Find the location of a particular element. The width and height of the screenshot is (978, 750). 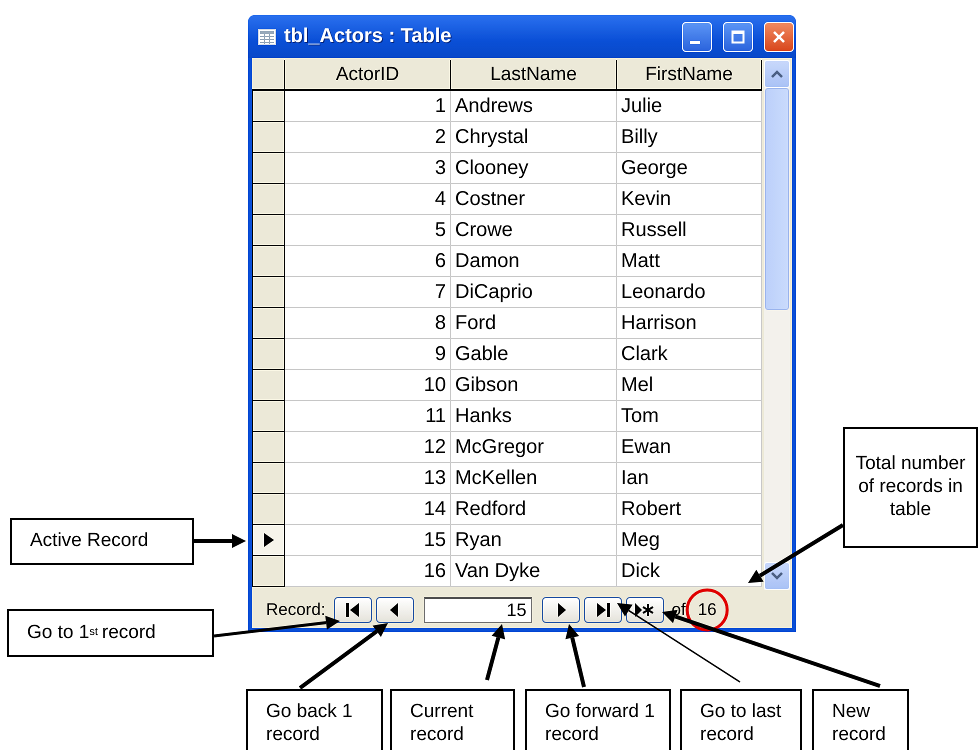

table-cell: Kevin is located at coordinates (689, 199).